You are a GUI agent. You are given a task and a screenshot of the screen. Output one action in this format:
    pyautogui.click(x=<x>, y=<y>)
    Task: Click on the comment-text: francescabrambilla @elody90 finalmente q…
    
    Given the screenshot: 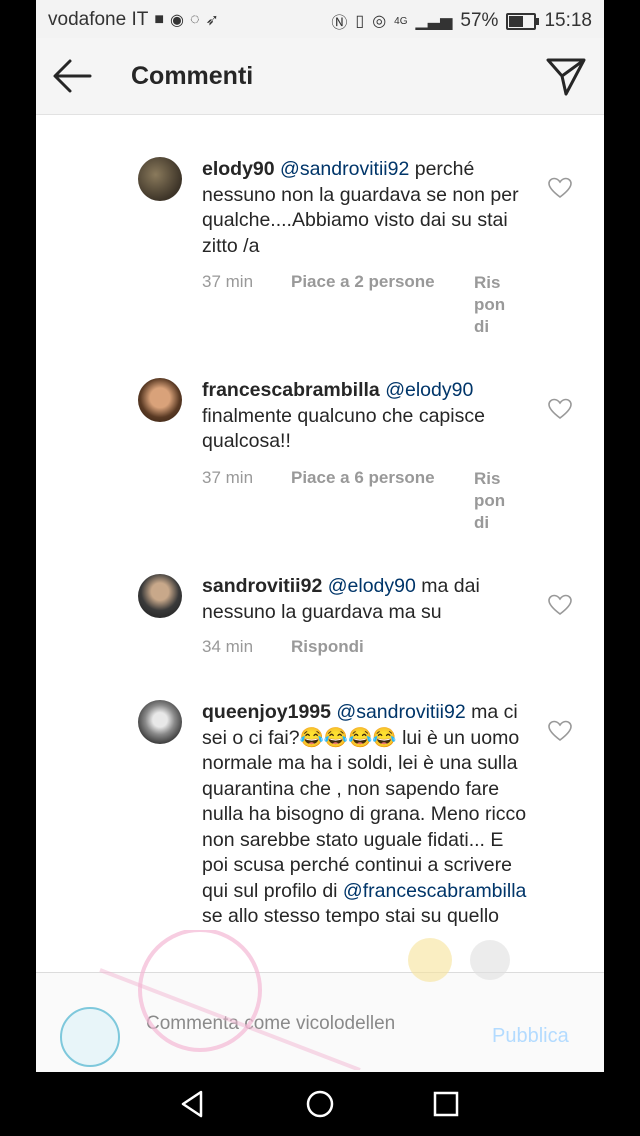 What is the action you would take?
    pyautogui.click(x=367, y=416)
    